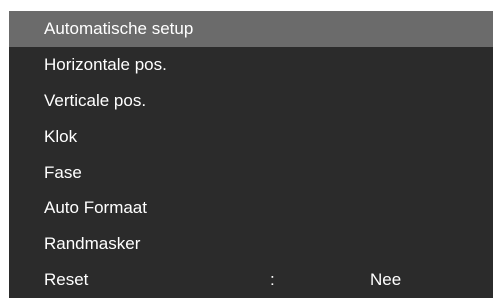 Image resolution: width=502 pixels, height=307 pixels. What do you see at coordinates (105, 64) in the screenshot?
I see `menu-item-label: Horizontale pos.` at bounding box center [105, 64].